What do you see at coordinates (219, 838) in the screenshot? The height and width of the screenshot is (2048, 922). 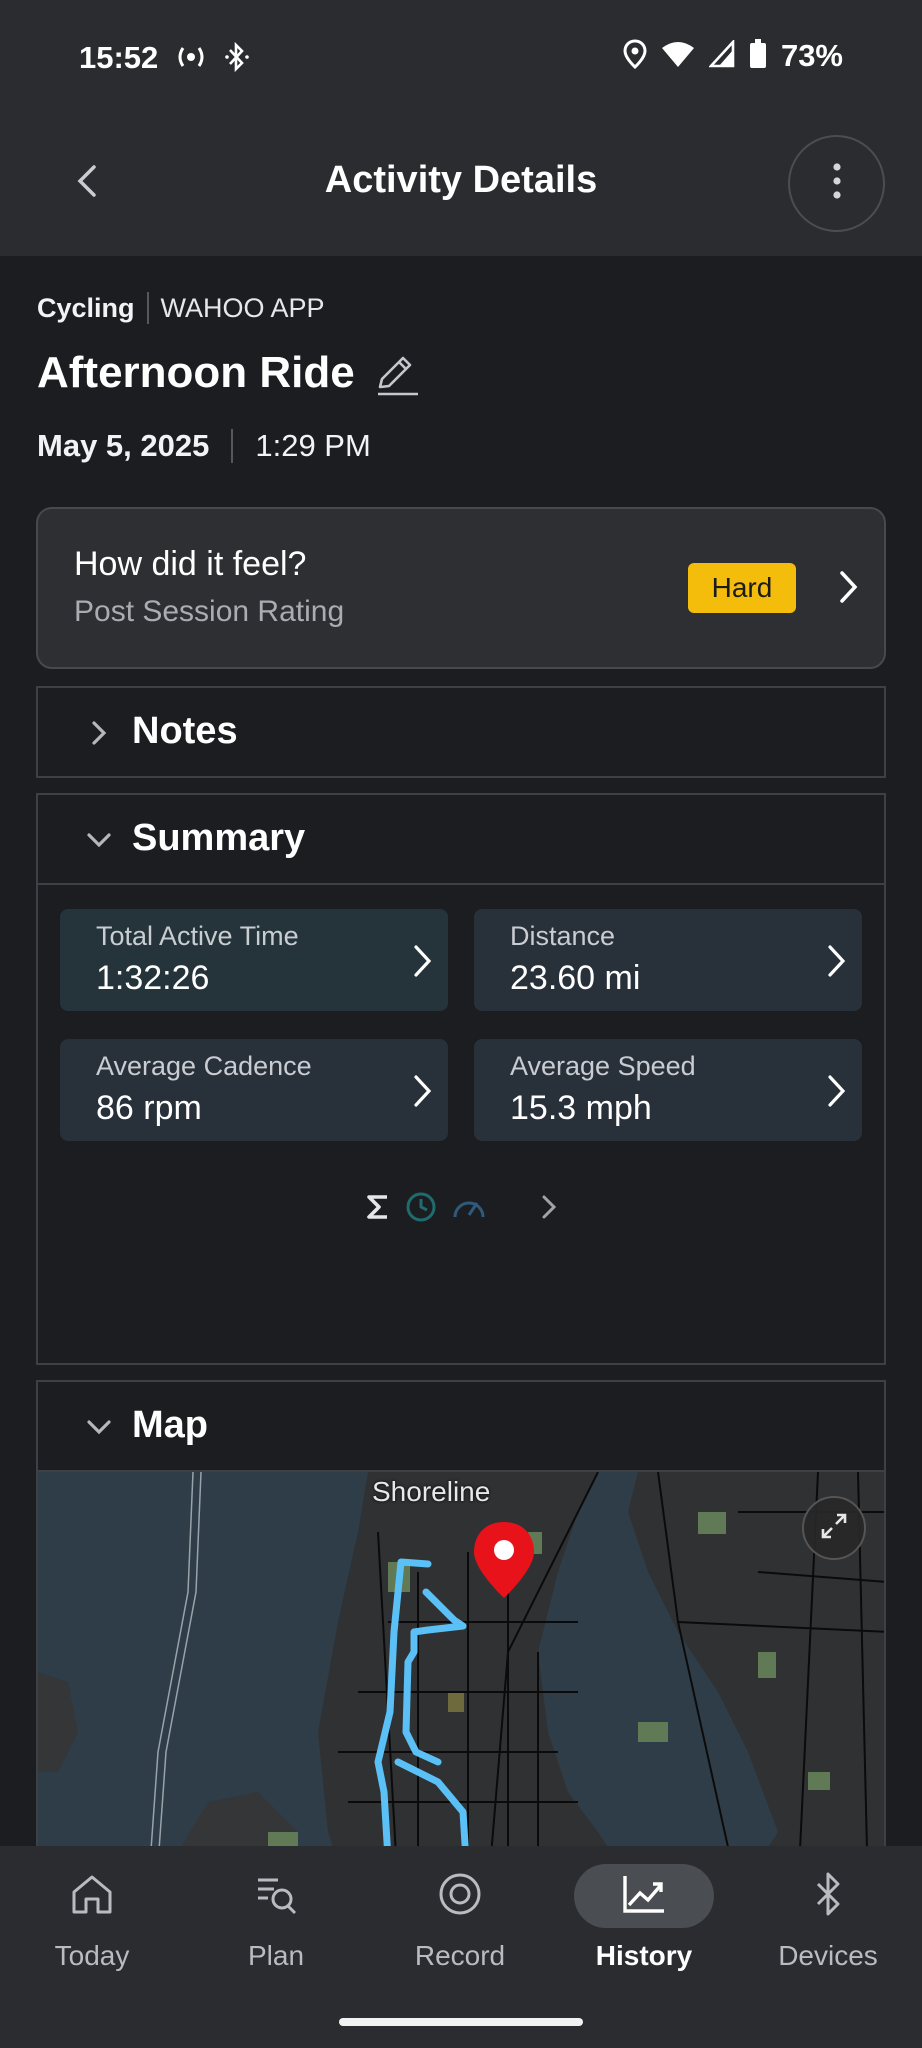 I see `summary-title: Summary` at bounding box center [219, 838].